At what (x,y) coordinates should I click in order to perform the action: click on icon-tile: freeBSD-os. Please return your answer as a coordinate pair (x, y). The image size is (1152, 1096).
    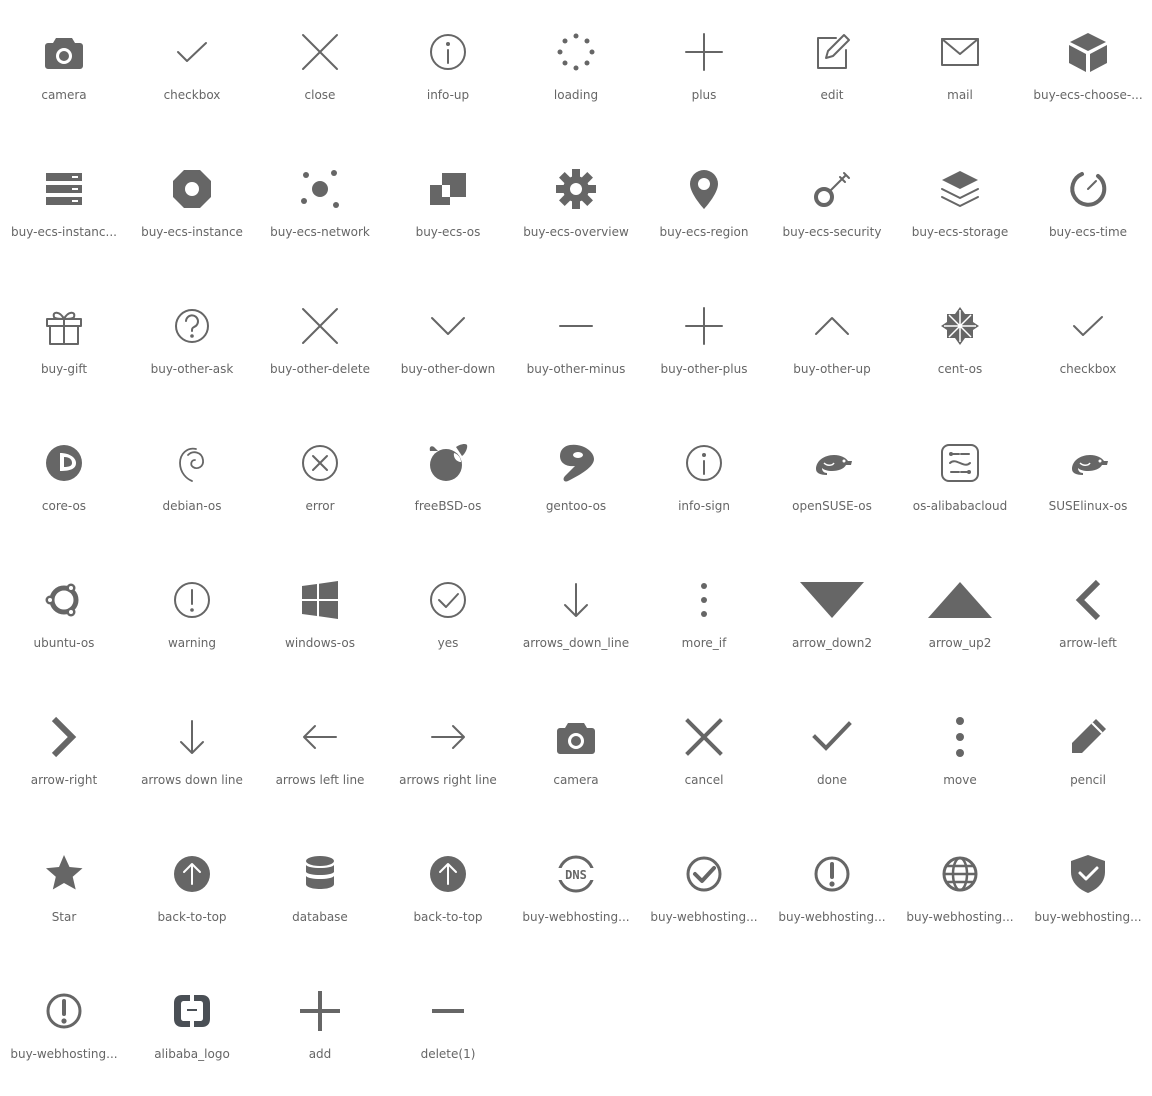
    Looking at the image, I should click on (448, 479).